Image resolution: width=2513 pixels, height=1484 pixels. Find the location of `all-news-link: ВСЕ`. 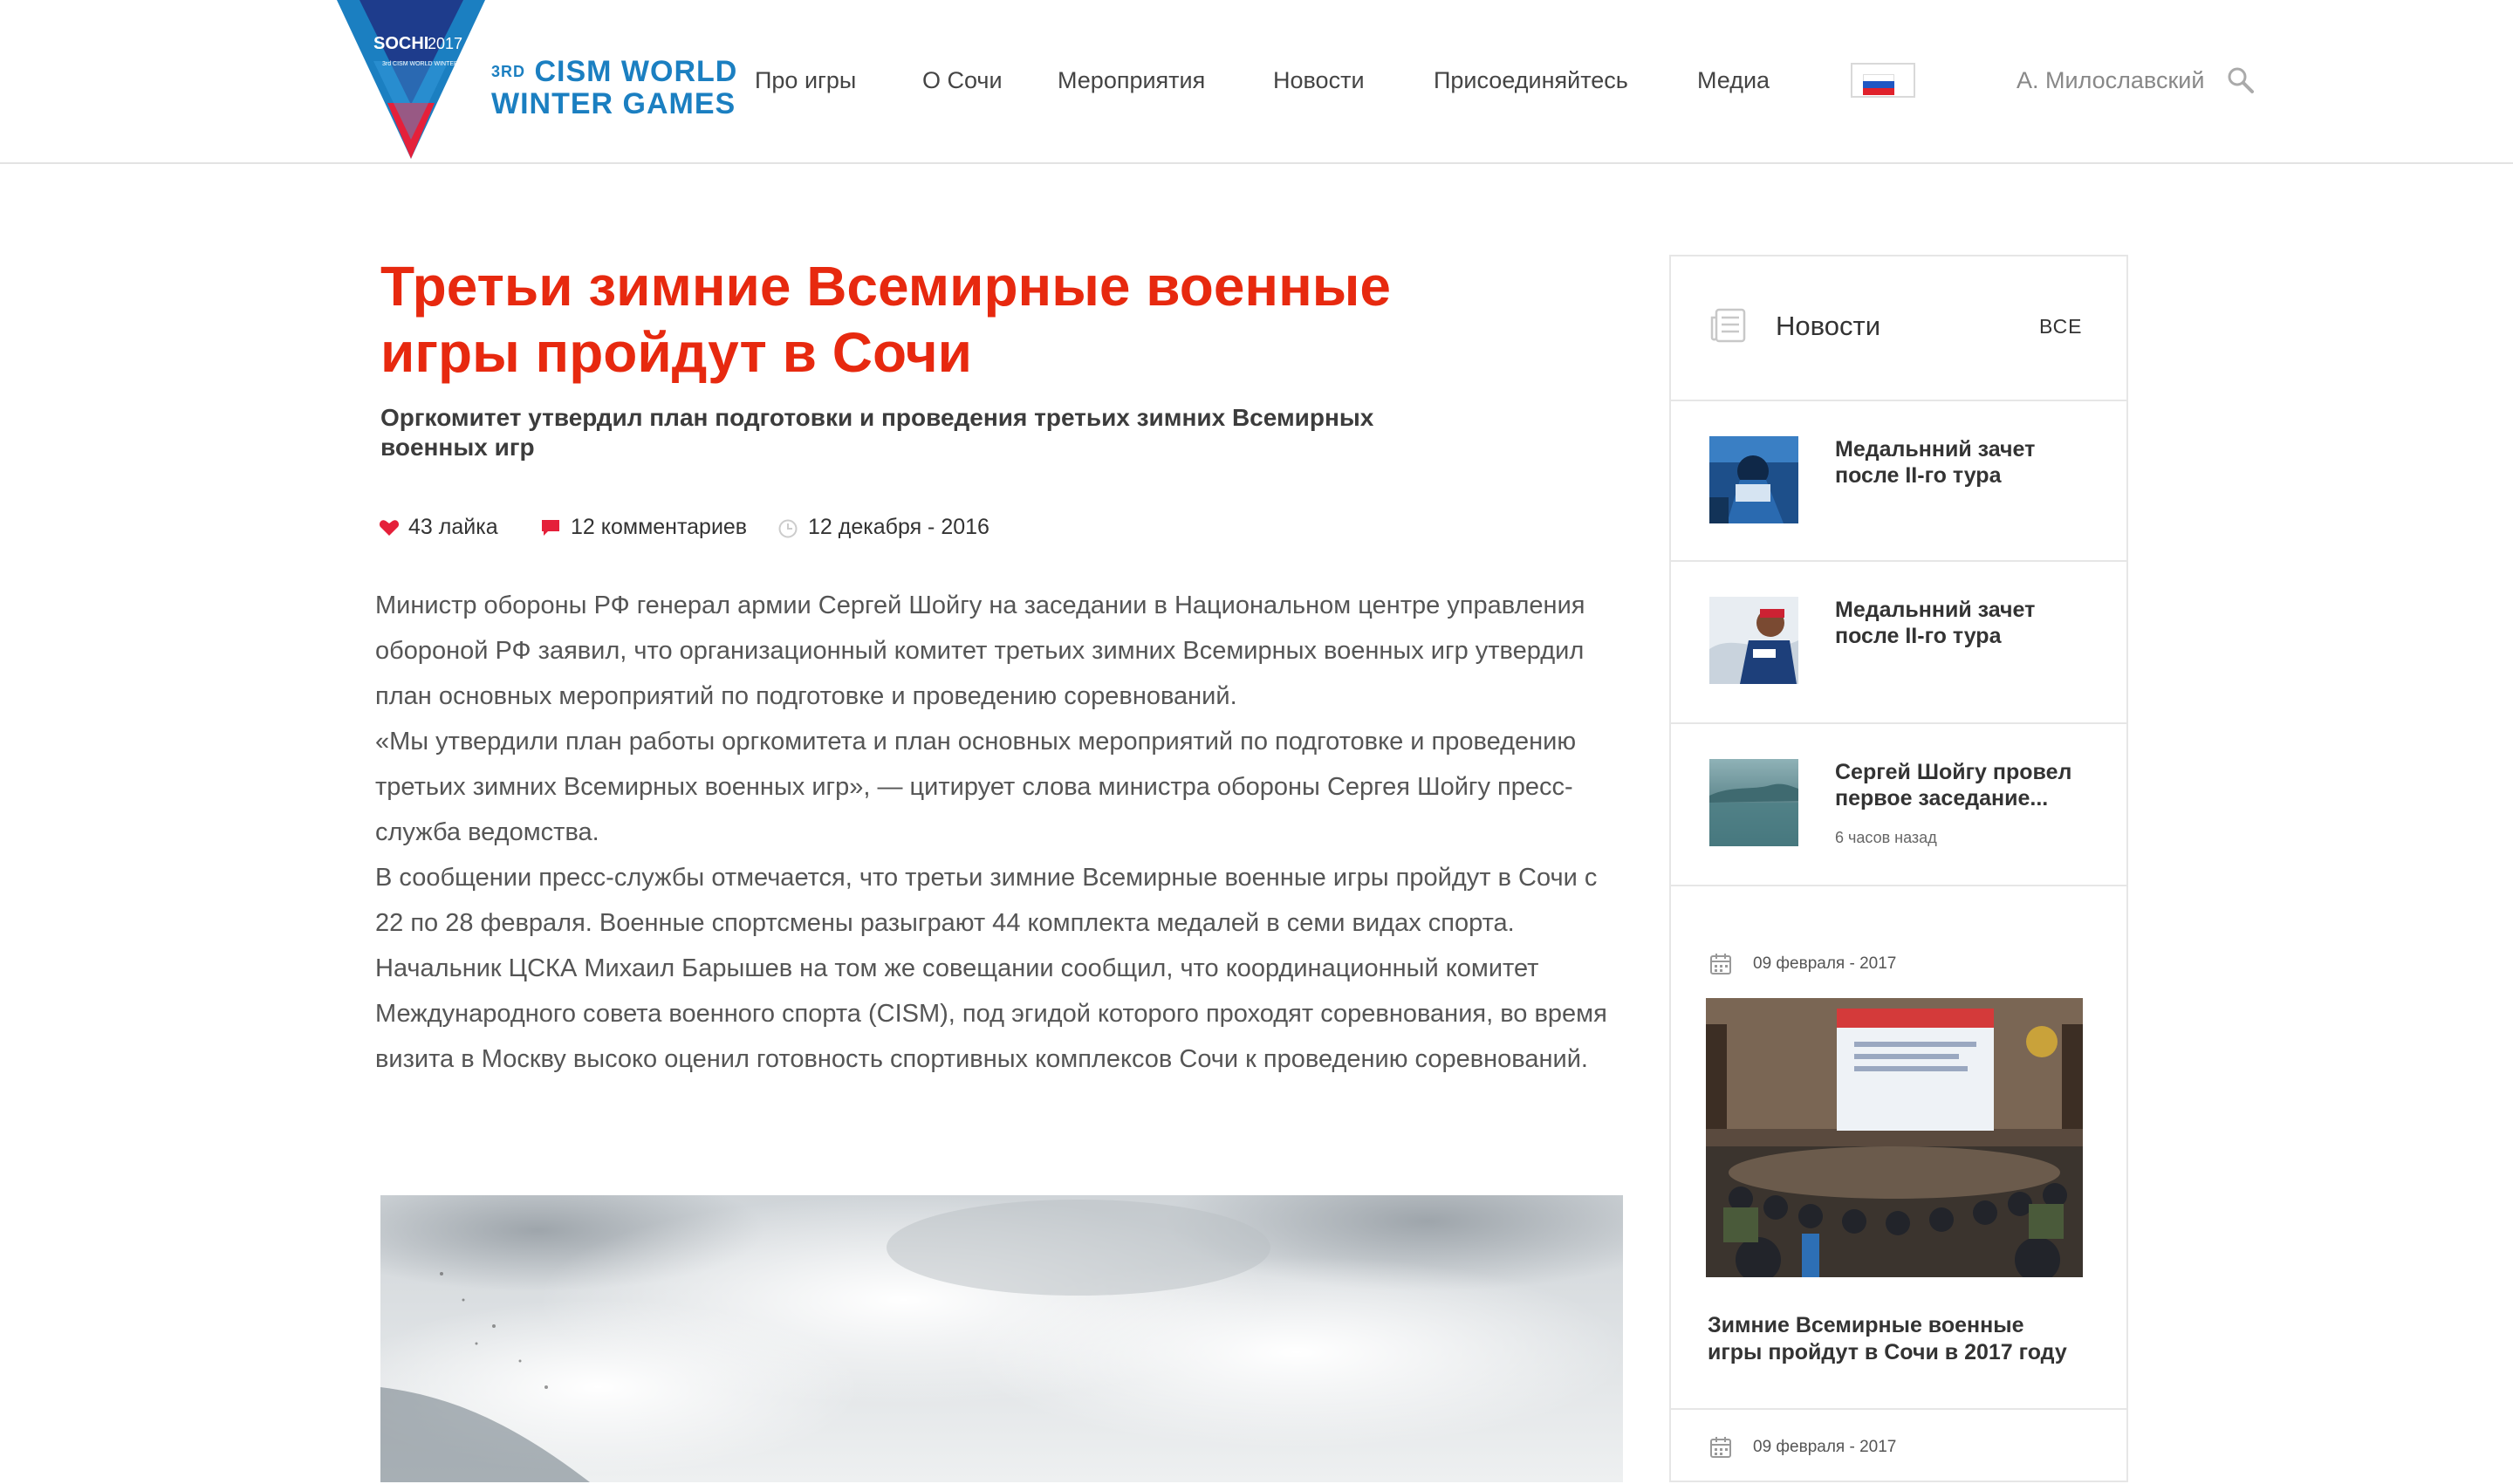

all-news-link: ВСЕ is located at coordinates (2061, 326).